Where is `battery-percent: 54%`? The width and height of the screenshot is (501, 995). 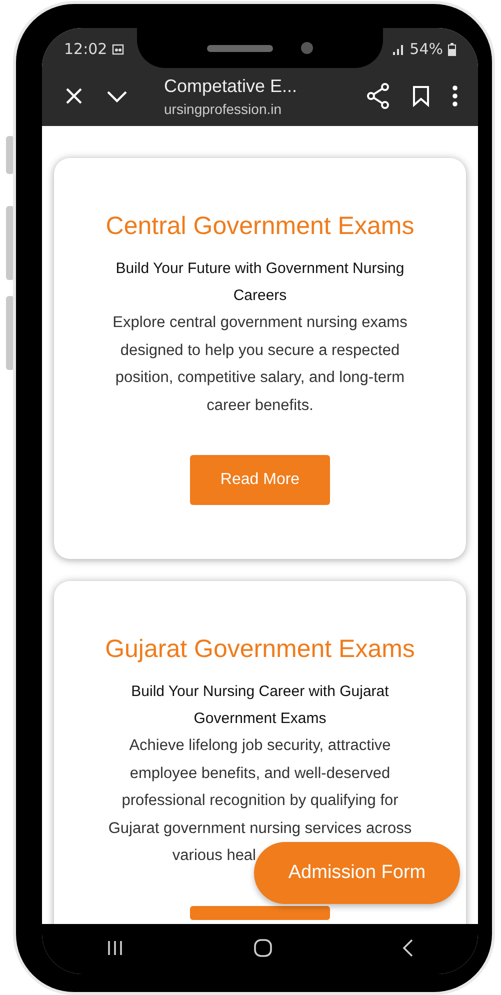
battery-percent: 54% is located at coordinates (426, 49).